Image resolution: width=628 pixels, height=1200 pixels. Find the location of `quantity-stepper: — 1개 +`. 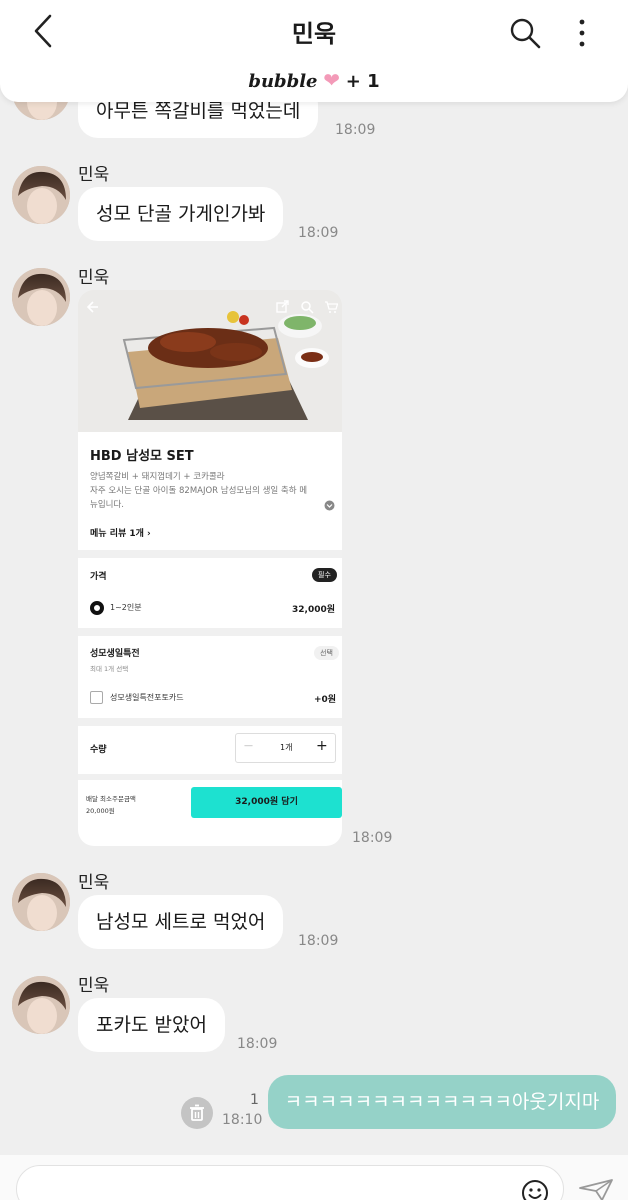

quantity-stepper: — 1개 + is located at coordinates (285, 748).